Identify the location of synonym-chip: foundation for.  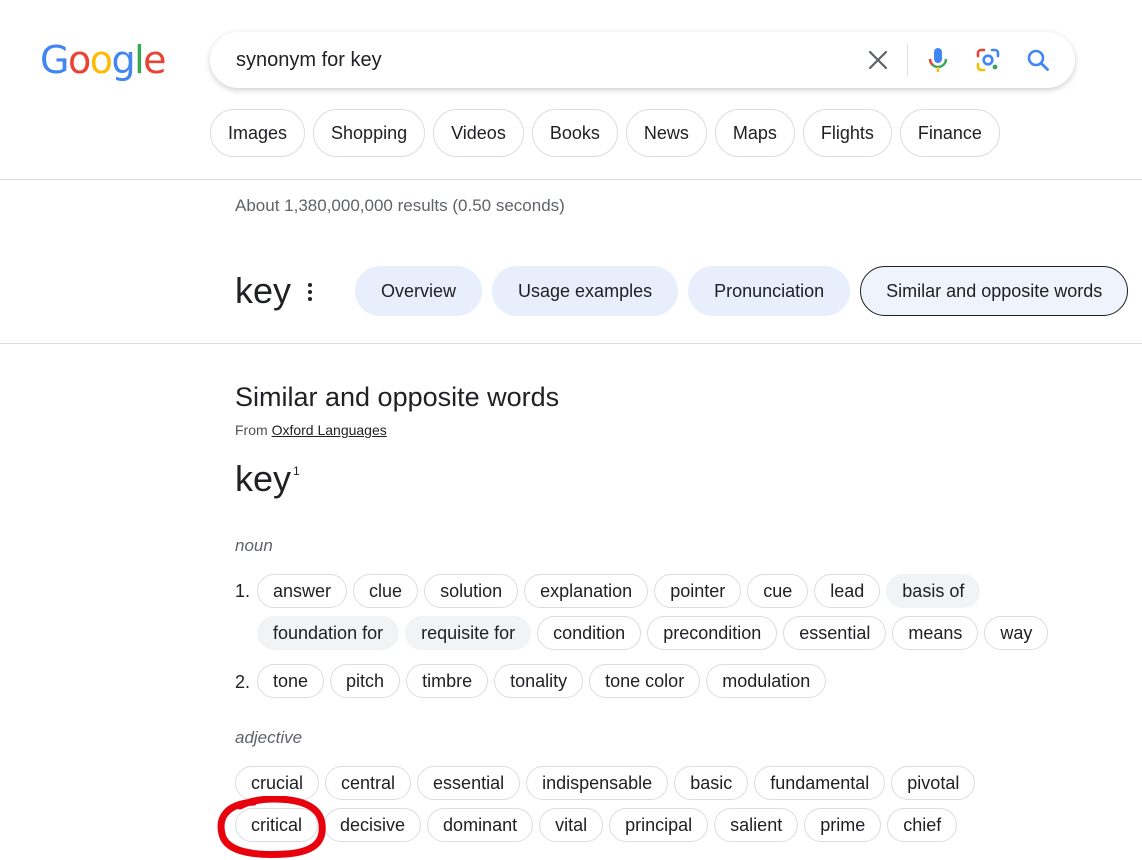
(328, 633).